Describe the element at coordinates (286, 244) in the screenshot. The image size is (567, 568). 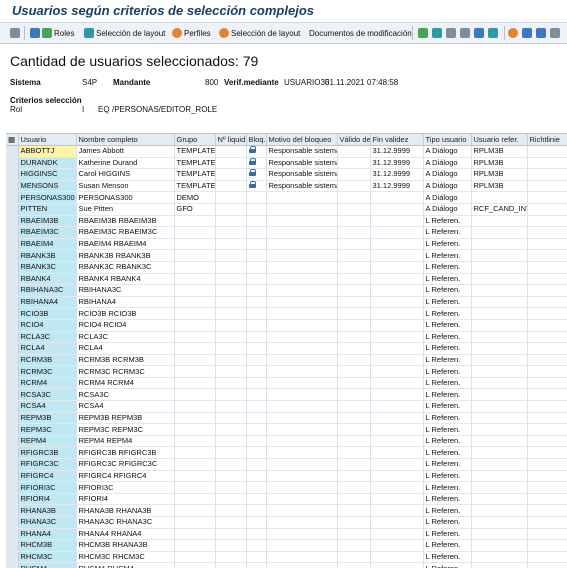
I see `table-row: RBAEIM4 RBAEIM4 RBAEIM4 L Referen.` at that location.